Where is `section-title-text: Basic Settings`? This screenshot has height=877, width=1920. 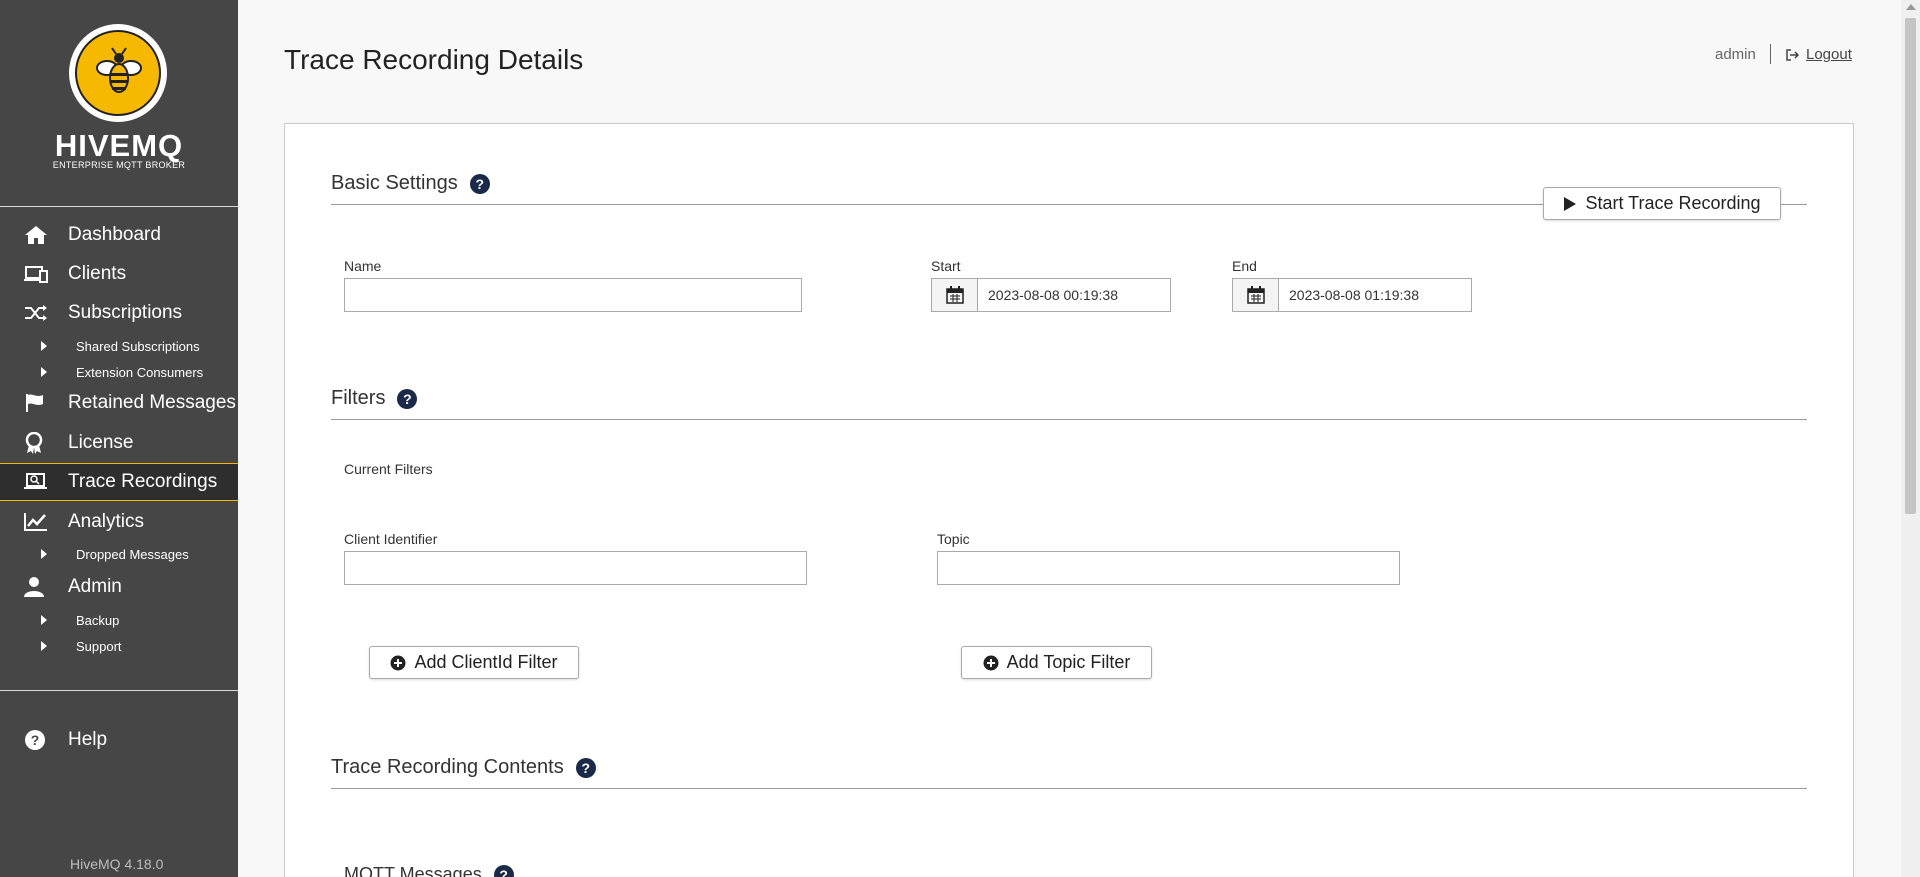 section-title-text: Basic Settings is located at coordinates (394, 183).